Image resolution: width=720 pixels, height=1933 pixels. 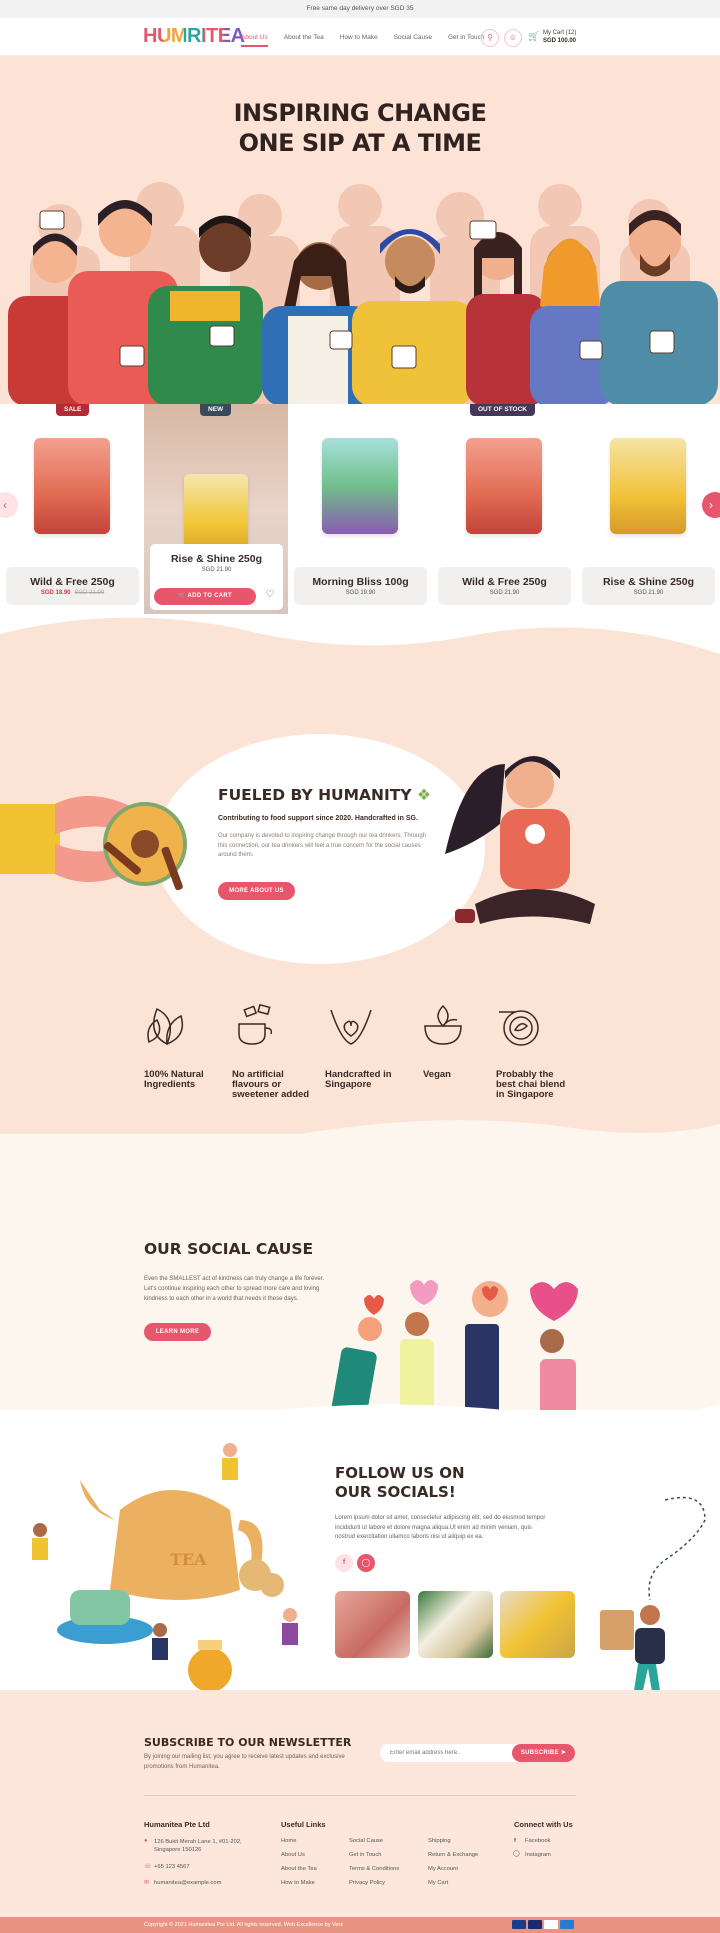 I want to click on footer-link-my-cart: My Cart, so click(x=438, y=1883).